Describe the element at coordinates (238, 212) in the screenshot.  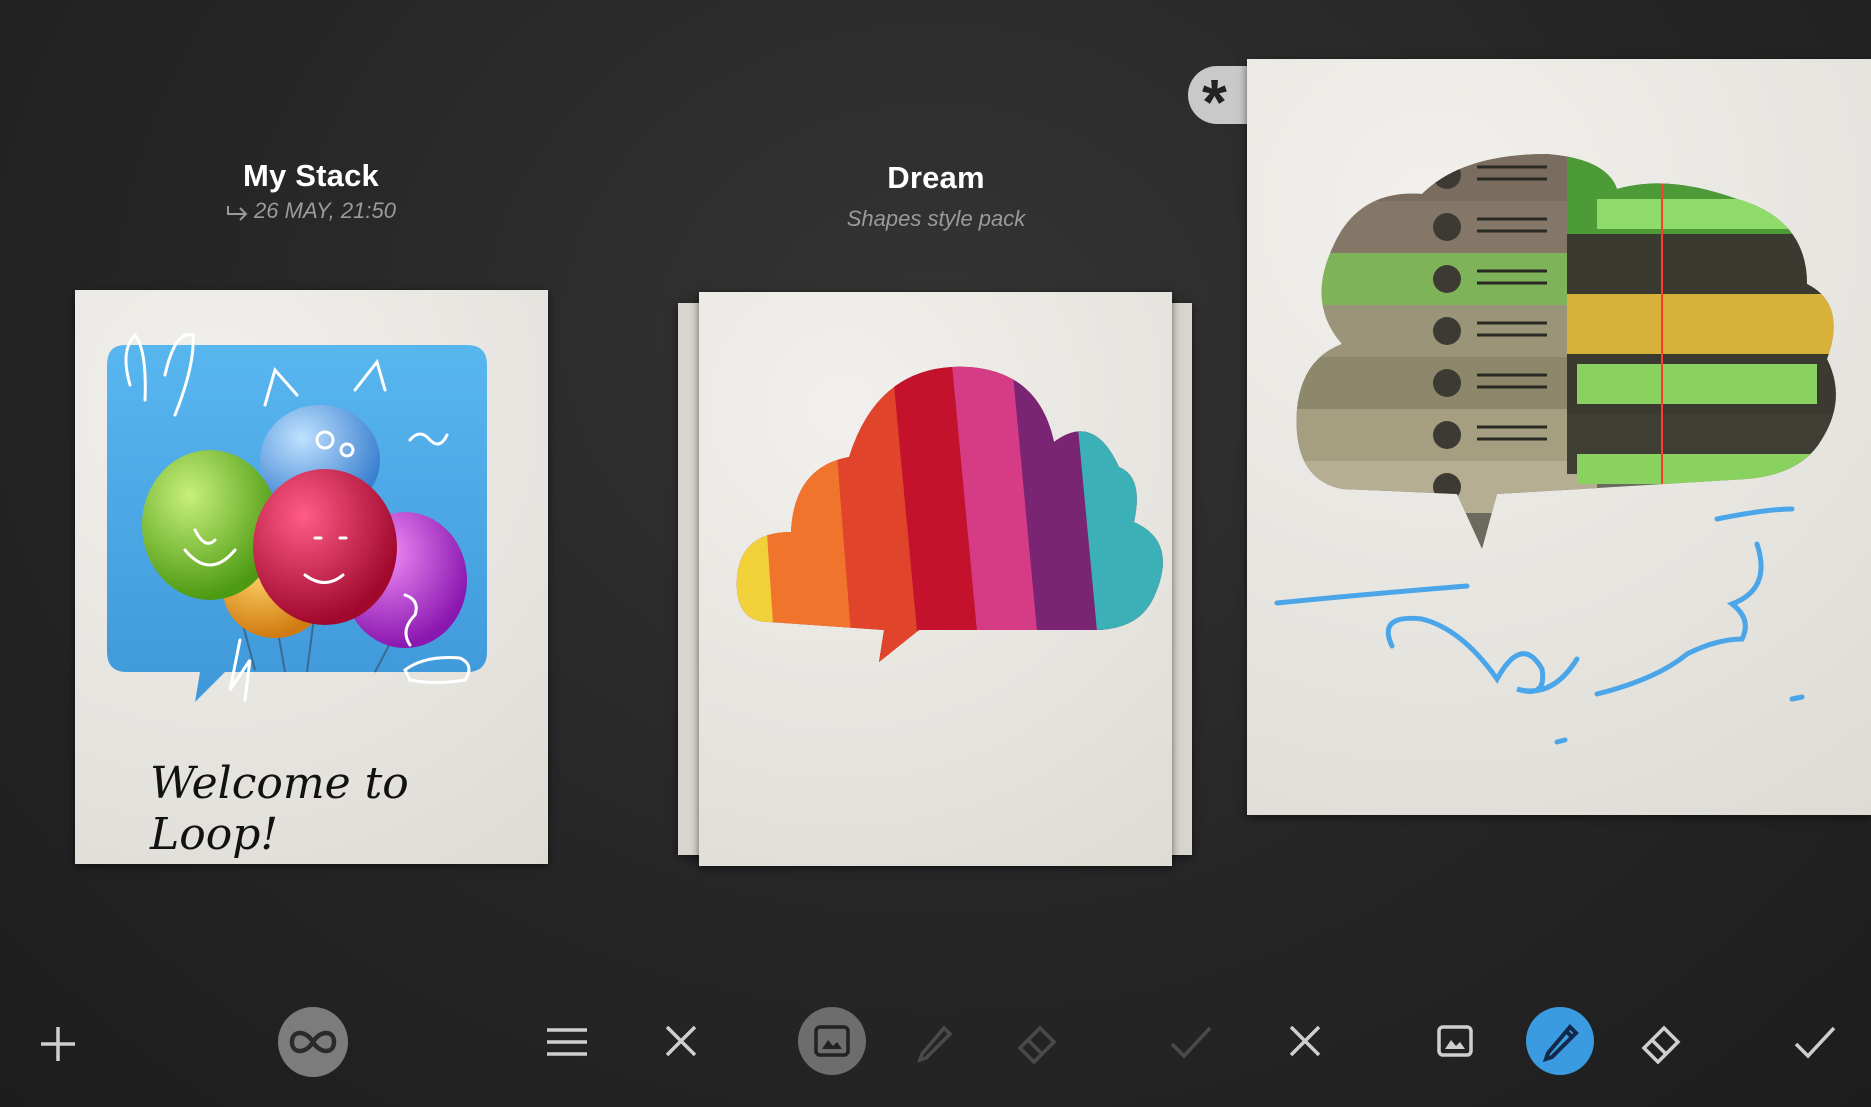
I see `reply-arrow-icon` at that location.